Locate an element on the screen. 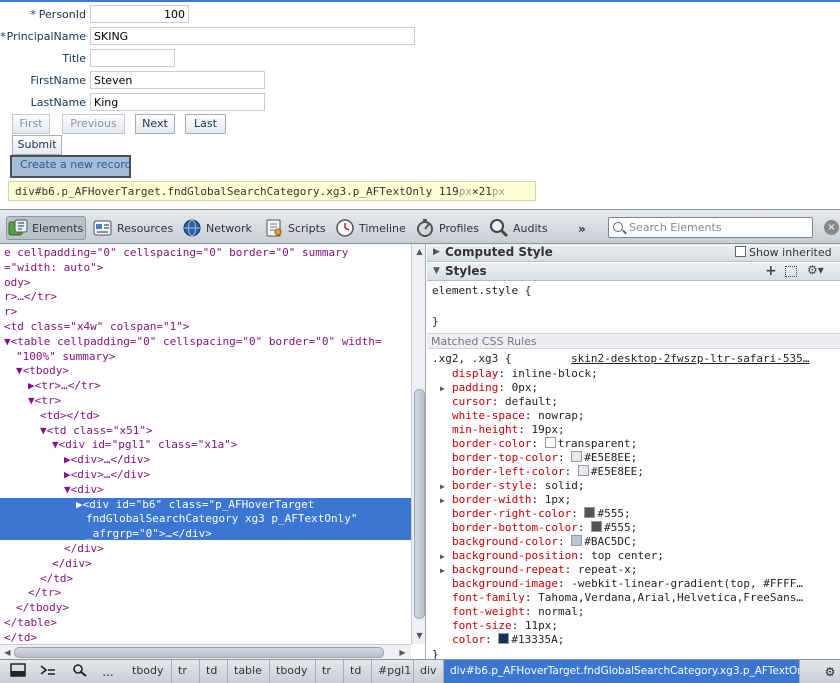 This screenshot has width=840, height=683. css-property-row: display: inline-block; is located at coordinates (519, 374).